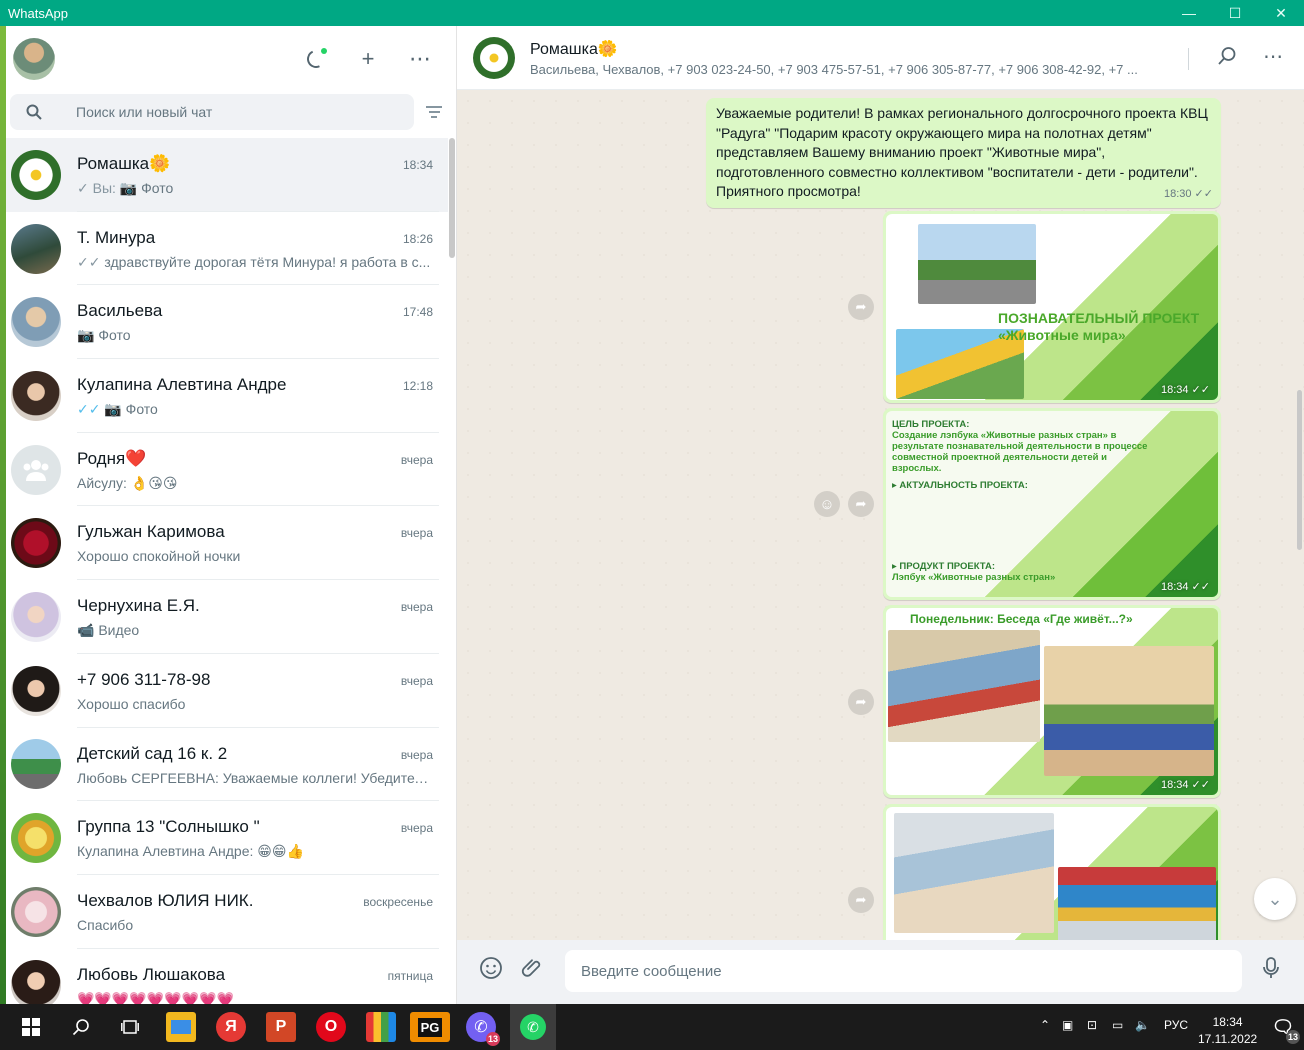  I want to click on search-messages-icon, so click(1227, 59).